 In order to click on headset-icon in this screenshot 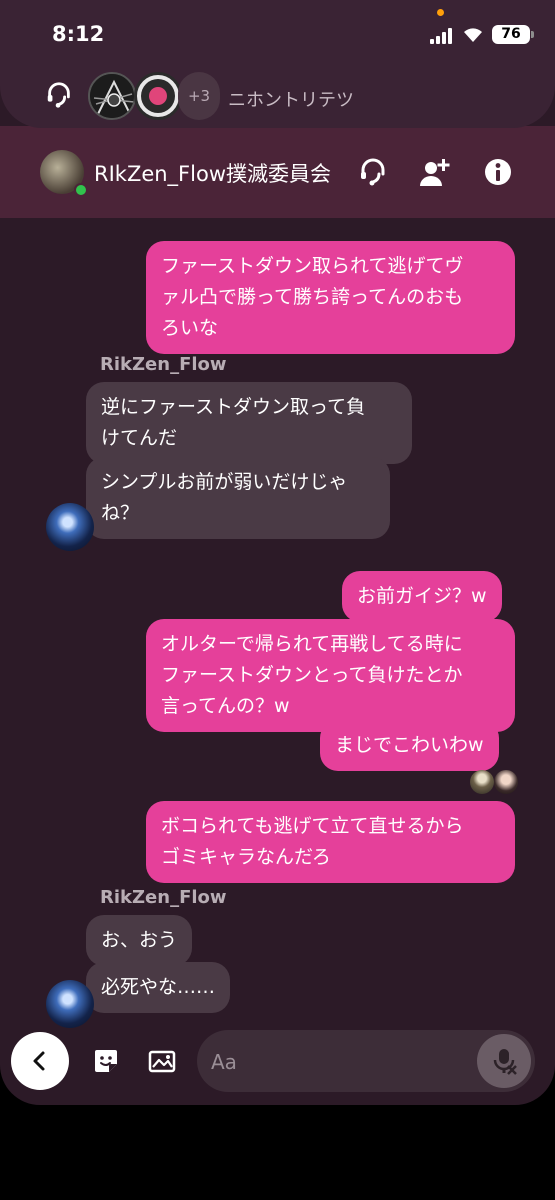, I will do `click(373, 172)`.